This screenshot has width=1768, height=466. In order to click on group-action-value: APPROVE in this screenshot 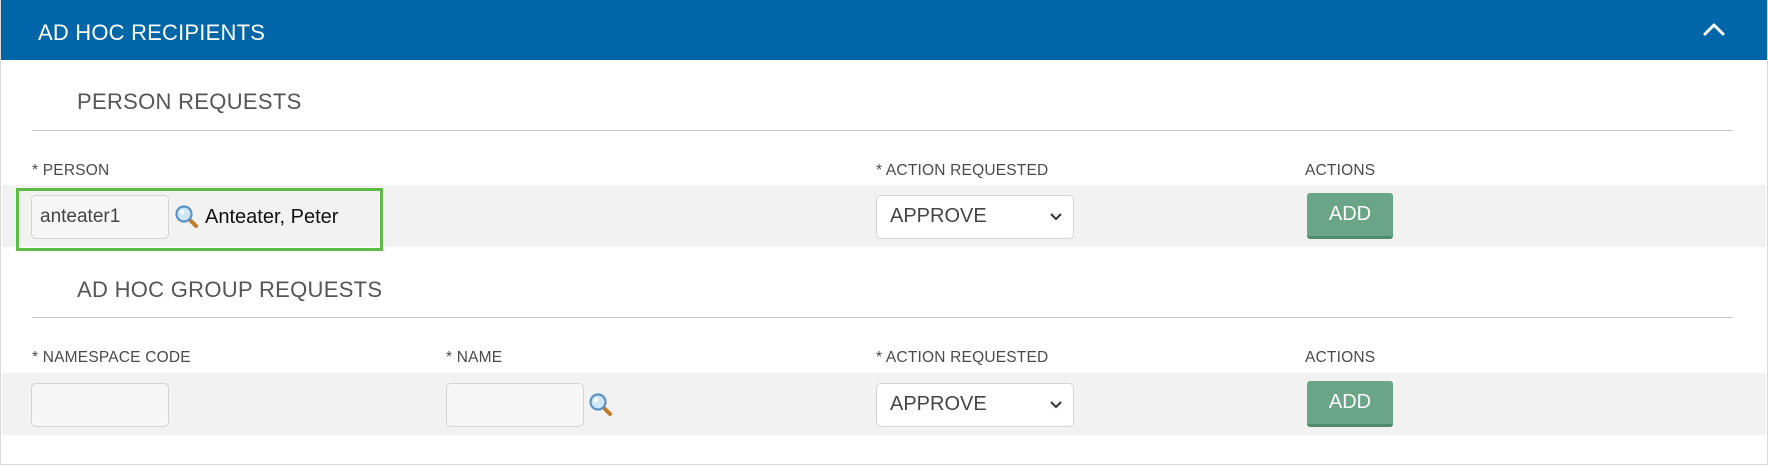, I will do `click(938, 404)`.